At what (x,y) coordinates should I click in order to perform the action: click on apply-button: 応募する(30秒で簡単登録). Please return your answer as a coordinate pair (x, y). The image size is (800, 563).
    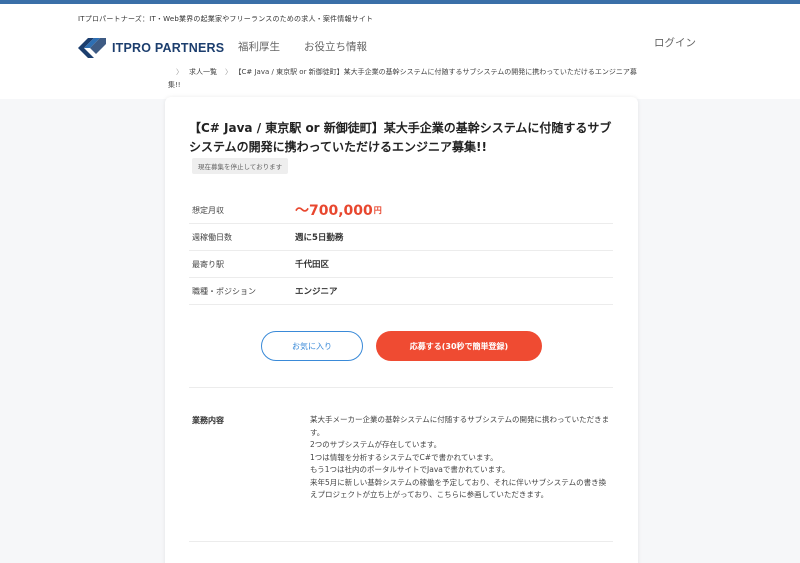
    Looking at the image, I should click on (459, 346).